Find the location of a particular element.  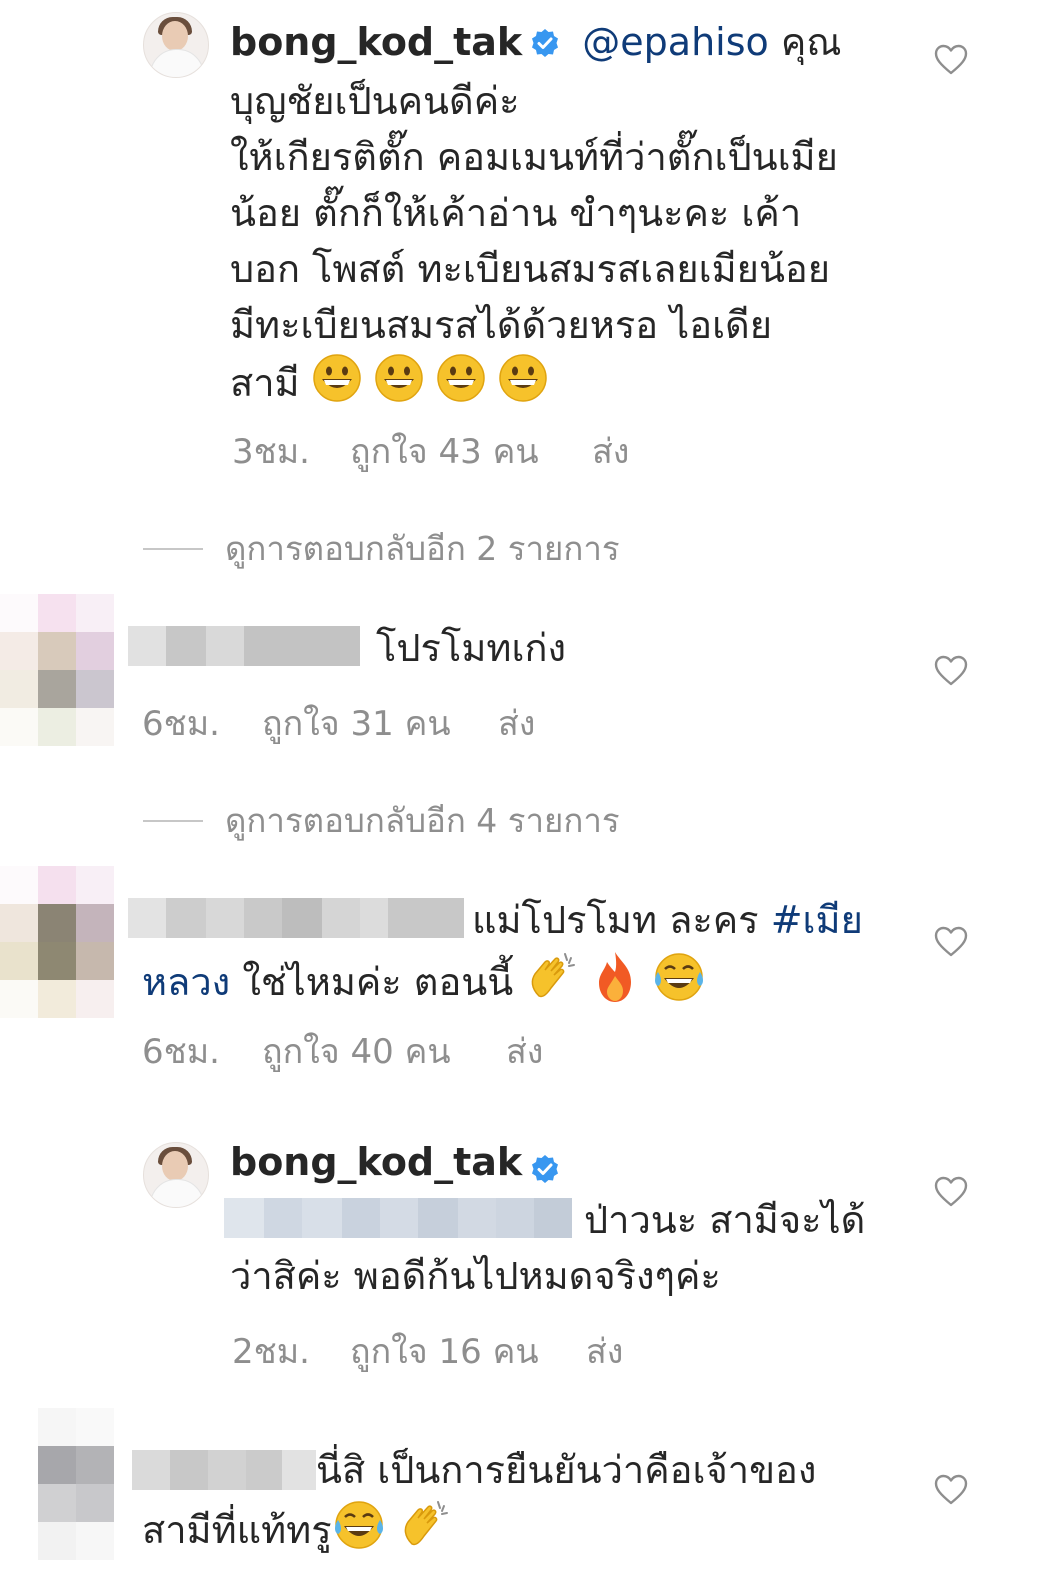

view-replies-label: ดูการตอบกลับอีก 2 รายการ is located at coordinates (422, 548).